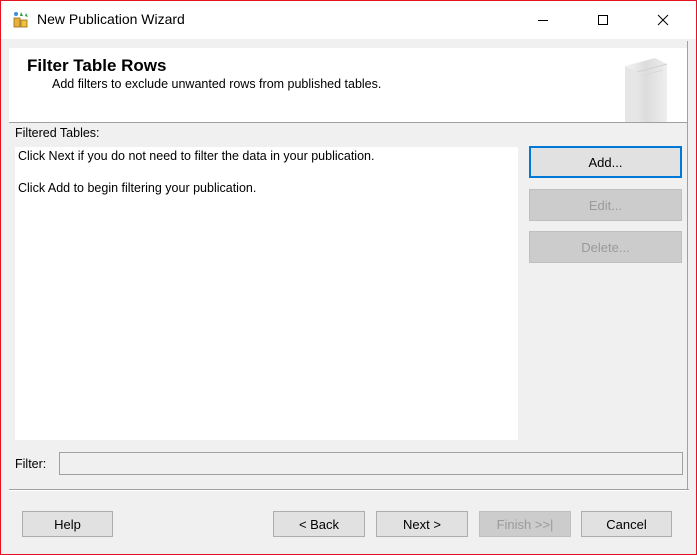  I want to click on panel-edge, so click(687, 266).